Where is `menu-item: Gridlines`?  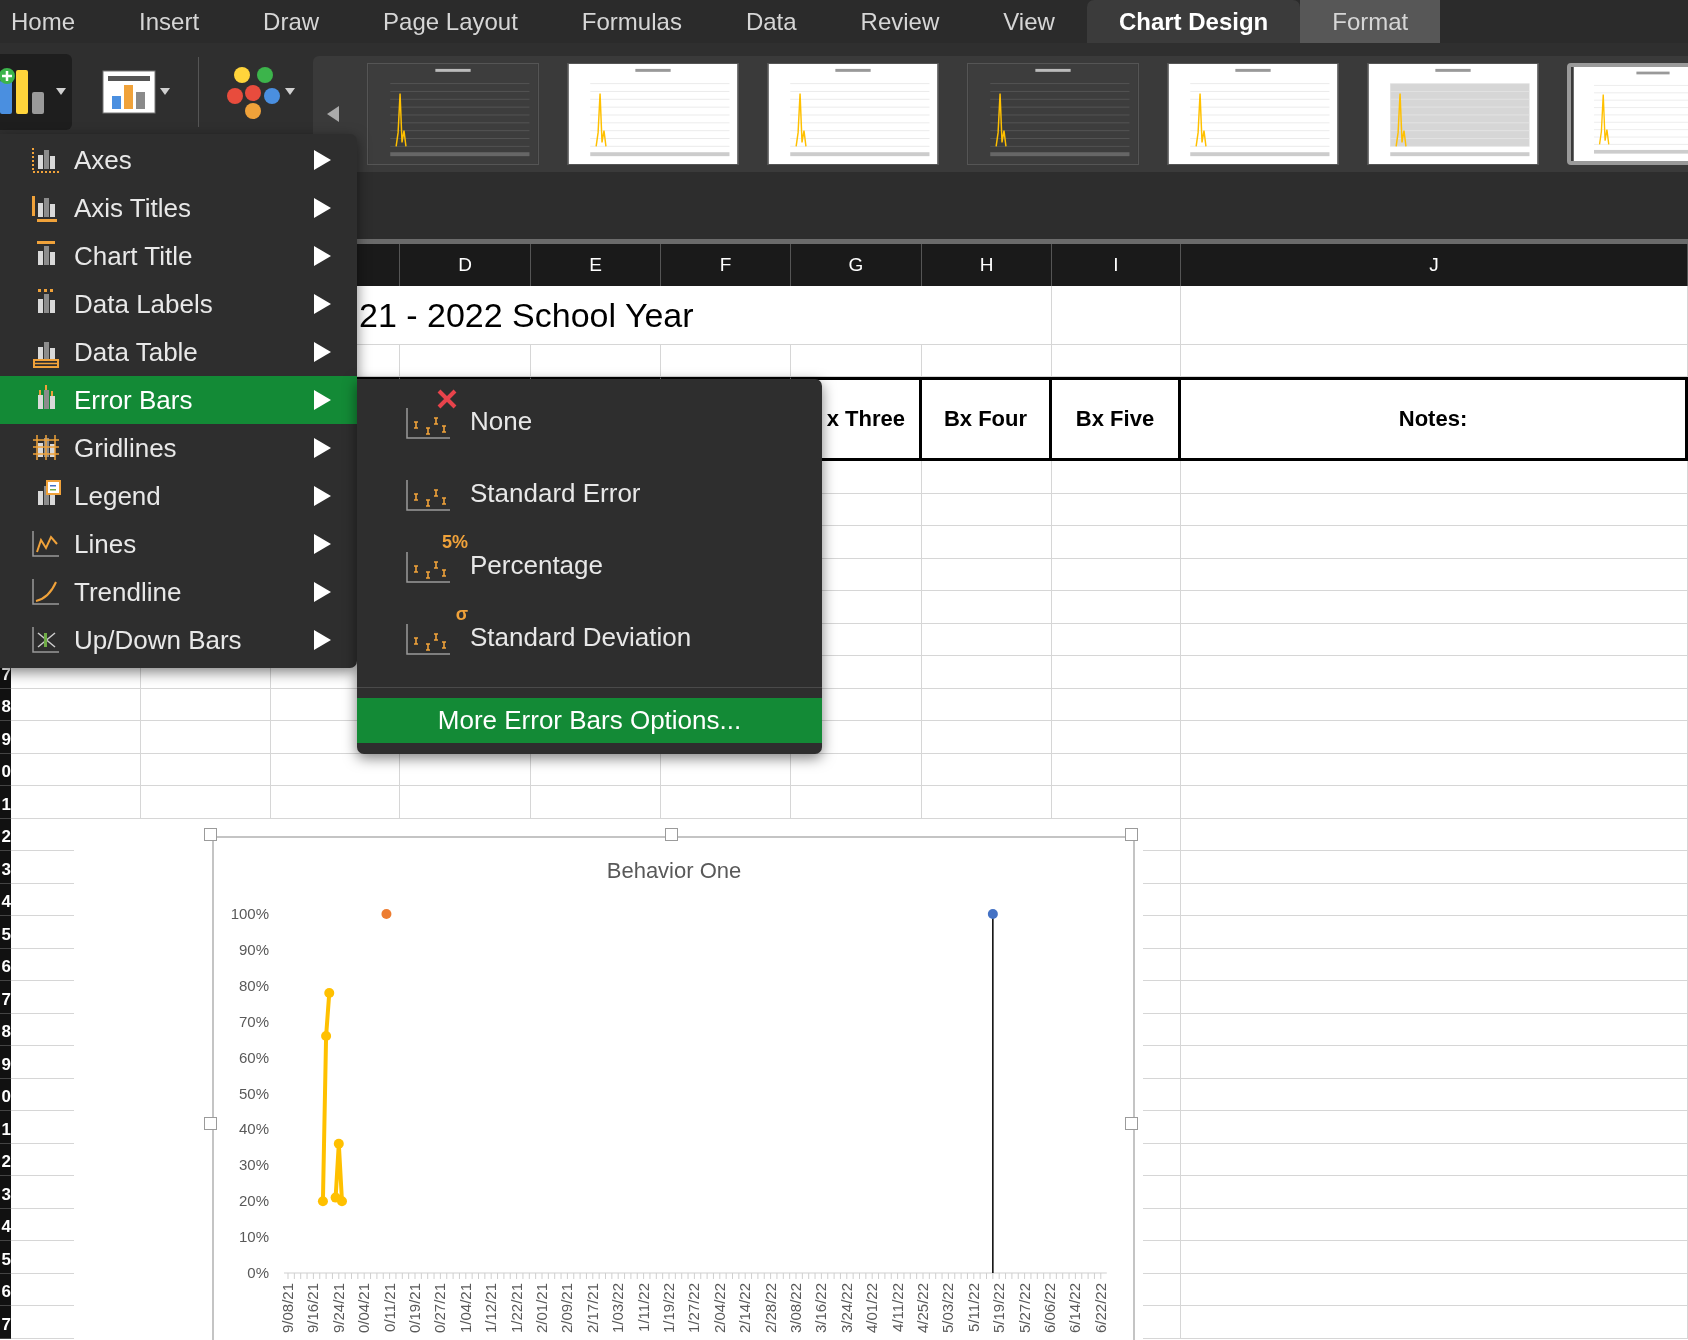 menu-item: Gridlines is located at coordinates (178, 448).